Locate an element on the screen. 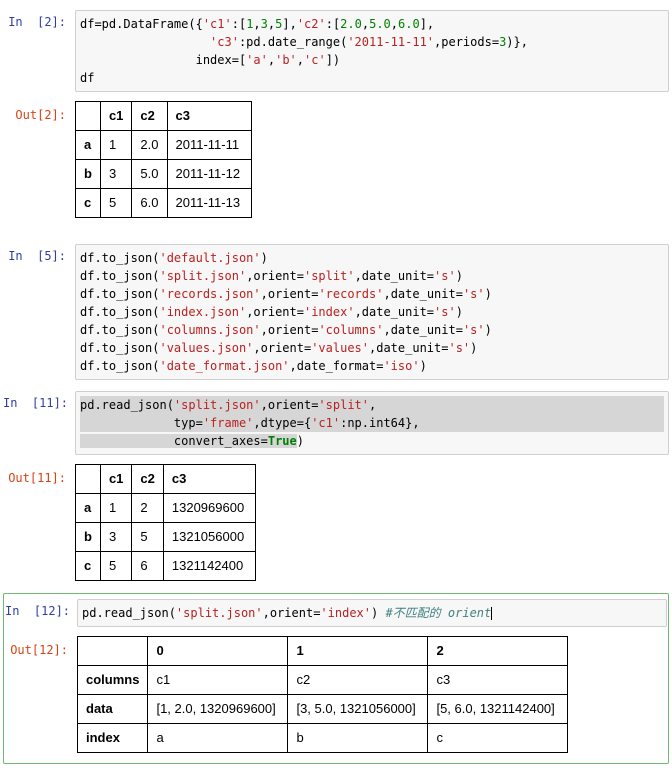  input-prompt: In [2]: is located at coordinates (37, 22).